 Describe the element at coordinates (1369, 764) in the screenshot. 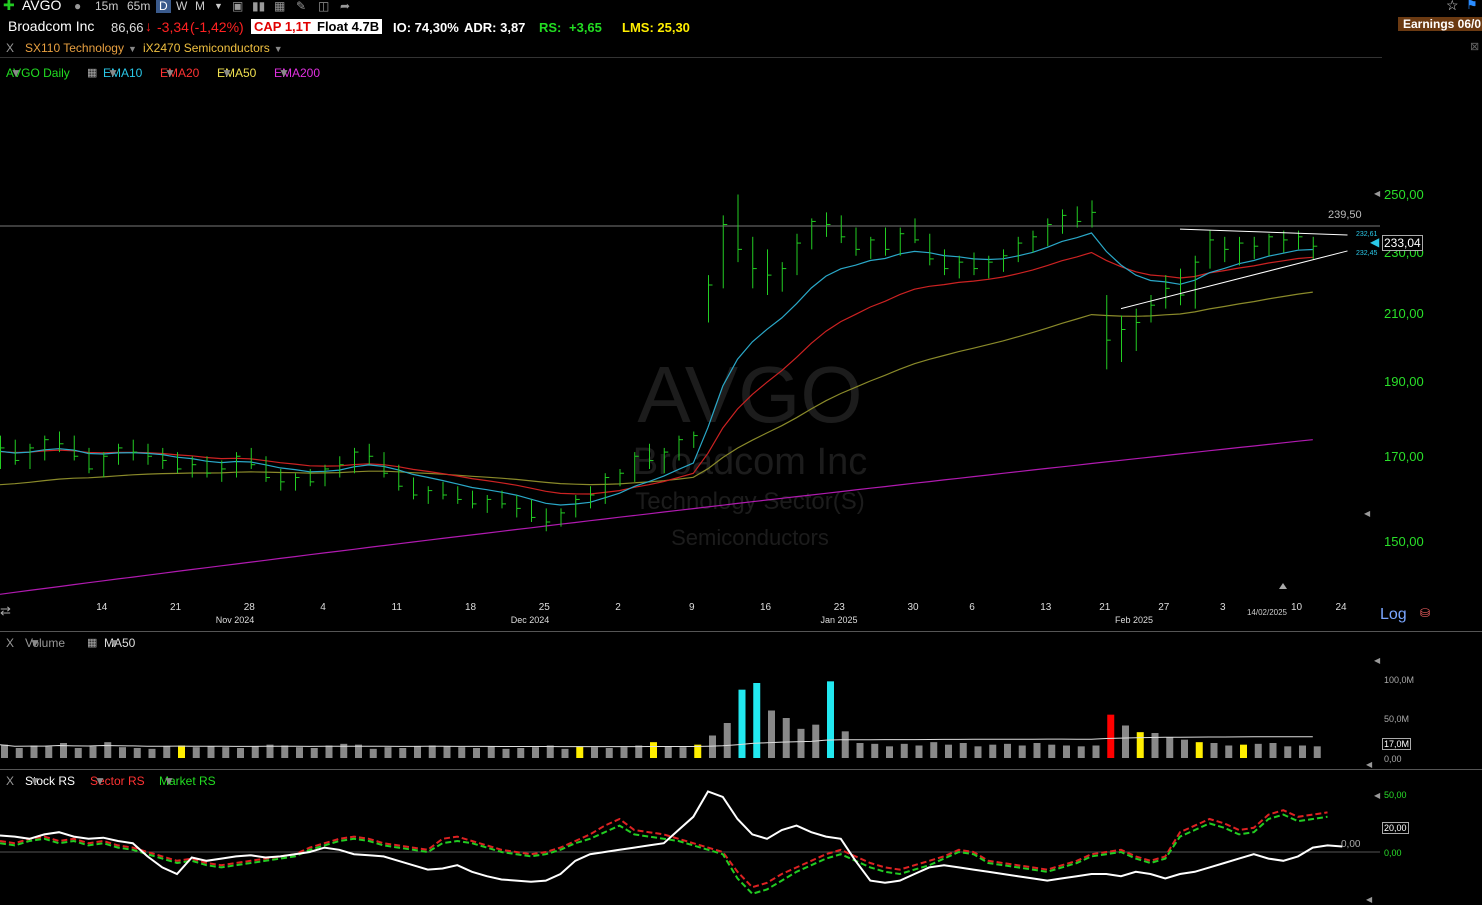

I see `volume-scroll-down-icon: ◀` at that location.